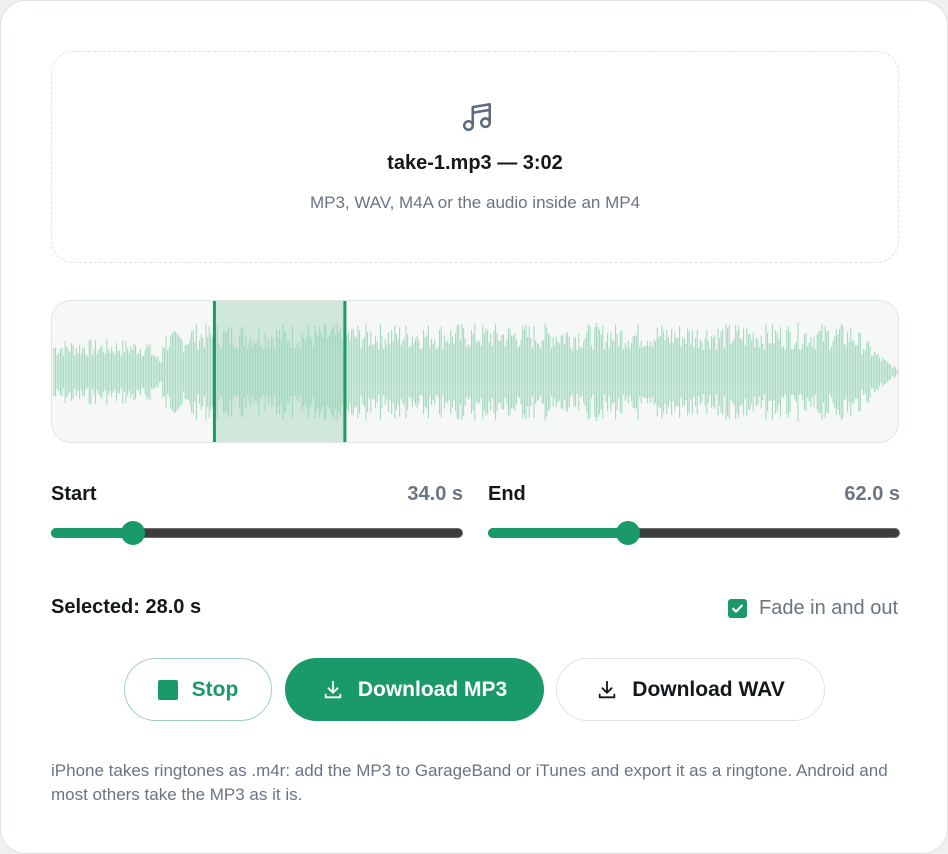  I want to click on end-label: End, so click(507, 494).